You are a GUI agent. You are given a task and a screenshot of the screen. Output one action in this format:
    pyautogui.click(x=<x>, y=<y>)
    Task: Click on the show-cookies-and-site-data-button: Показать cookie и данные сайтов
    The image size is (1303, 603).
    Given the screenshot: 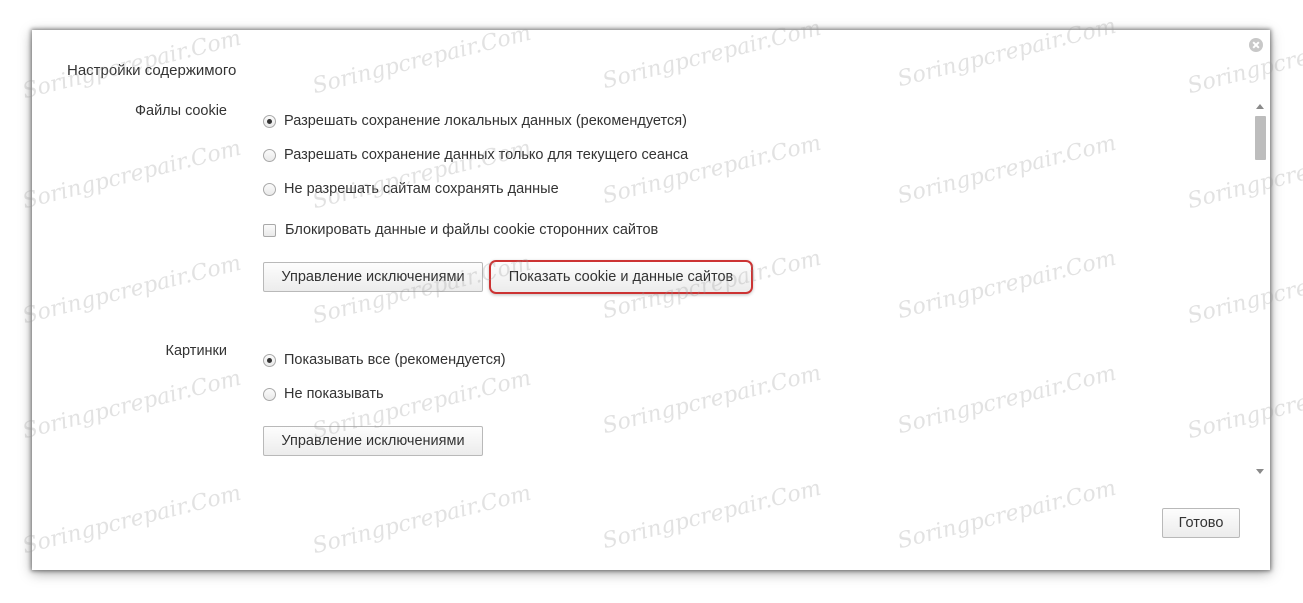 What is the action you would take?
    pyautogui.click(x=621, y=277)
    